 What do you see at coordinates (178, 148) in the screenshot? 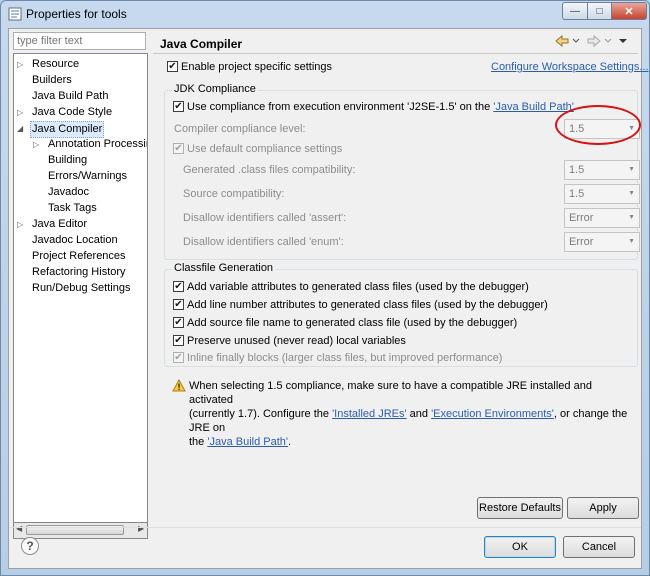
I see `use-default-compliance-checkbox: ✔` at bounding box center [178, 148].